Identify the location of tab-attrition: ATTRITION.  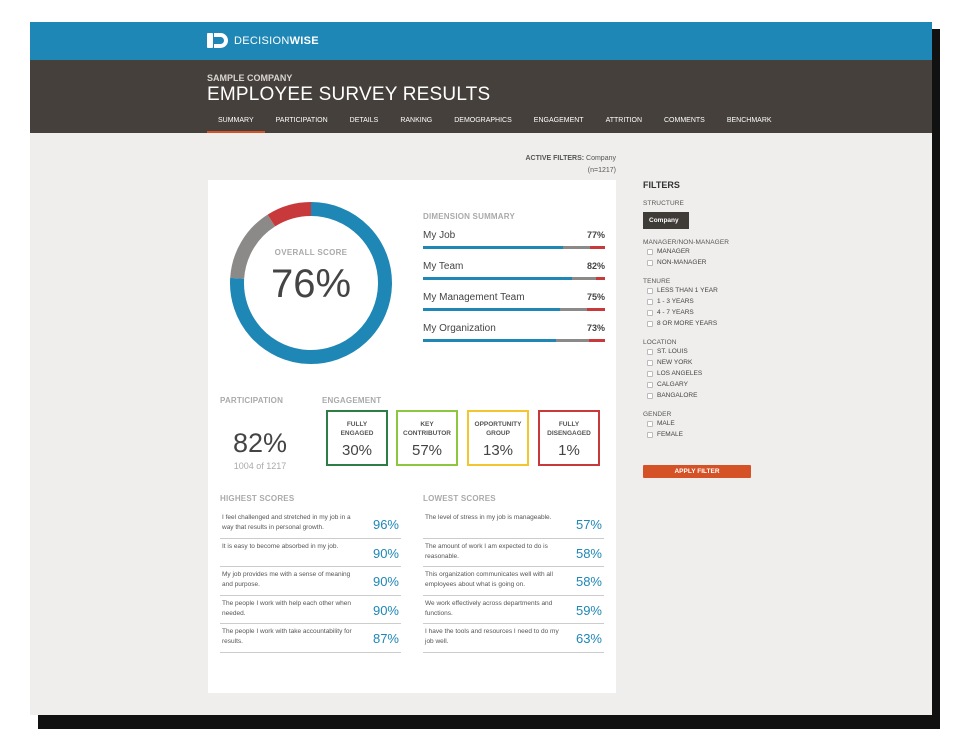
(624, 124).